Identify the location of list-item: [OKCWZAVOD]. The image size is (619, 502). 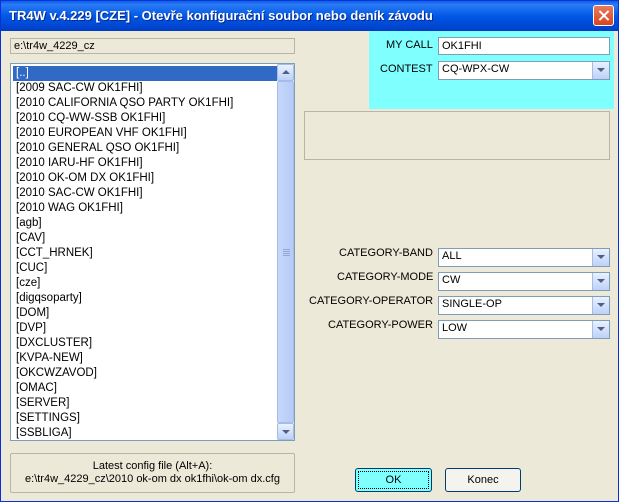
(145, 373).